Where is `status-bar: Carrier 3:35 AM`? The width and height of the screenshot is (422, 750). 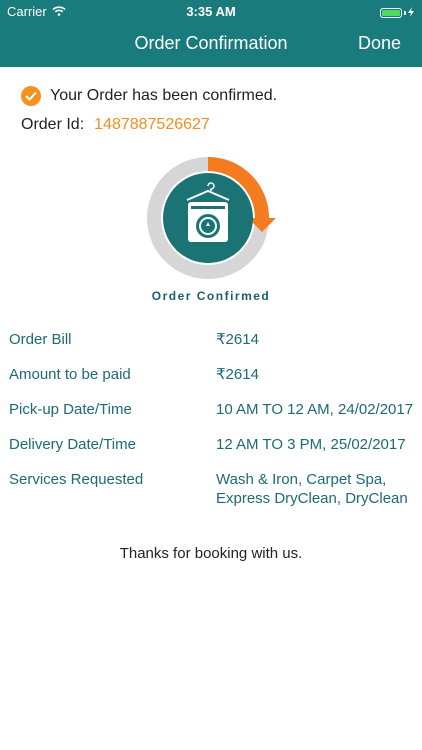
status-bar: Carrier 3:35 AM is located at coordinates (211, 11).